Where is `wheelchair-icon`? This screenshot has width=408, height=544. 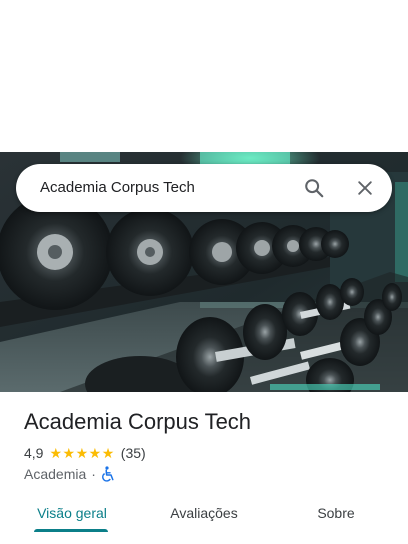
wheelchair-icon is located at coordinates (108, 474).